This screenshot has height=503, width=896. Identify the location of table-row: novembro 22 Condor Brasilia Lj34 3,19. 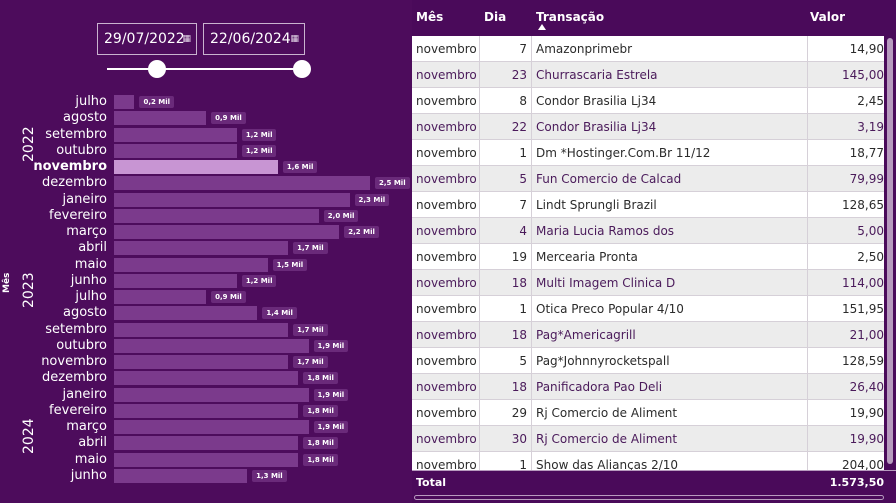
(648, 127).